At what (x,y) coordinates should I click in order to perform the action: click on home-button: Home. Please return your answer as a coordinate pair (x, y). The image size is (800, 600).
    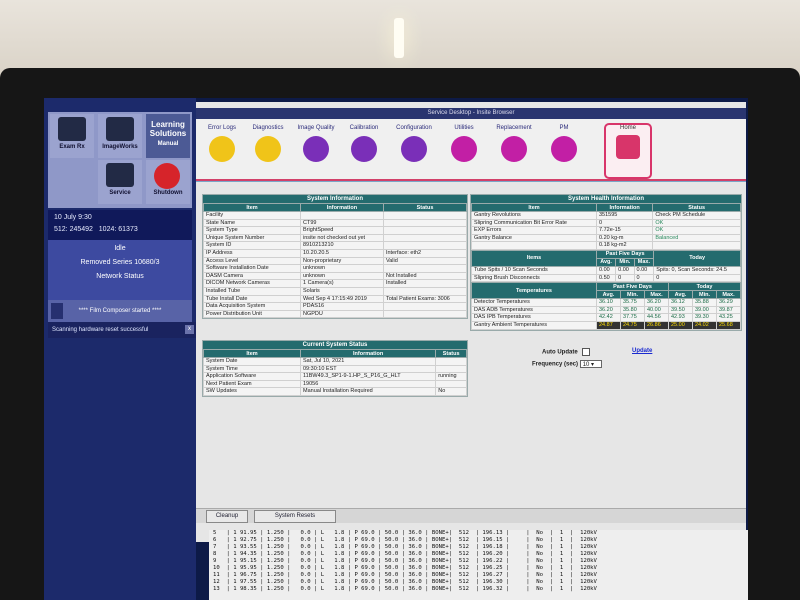
    Looking at the image, I should click on (628, 151).